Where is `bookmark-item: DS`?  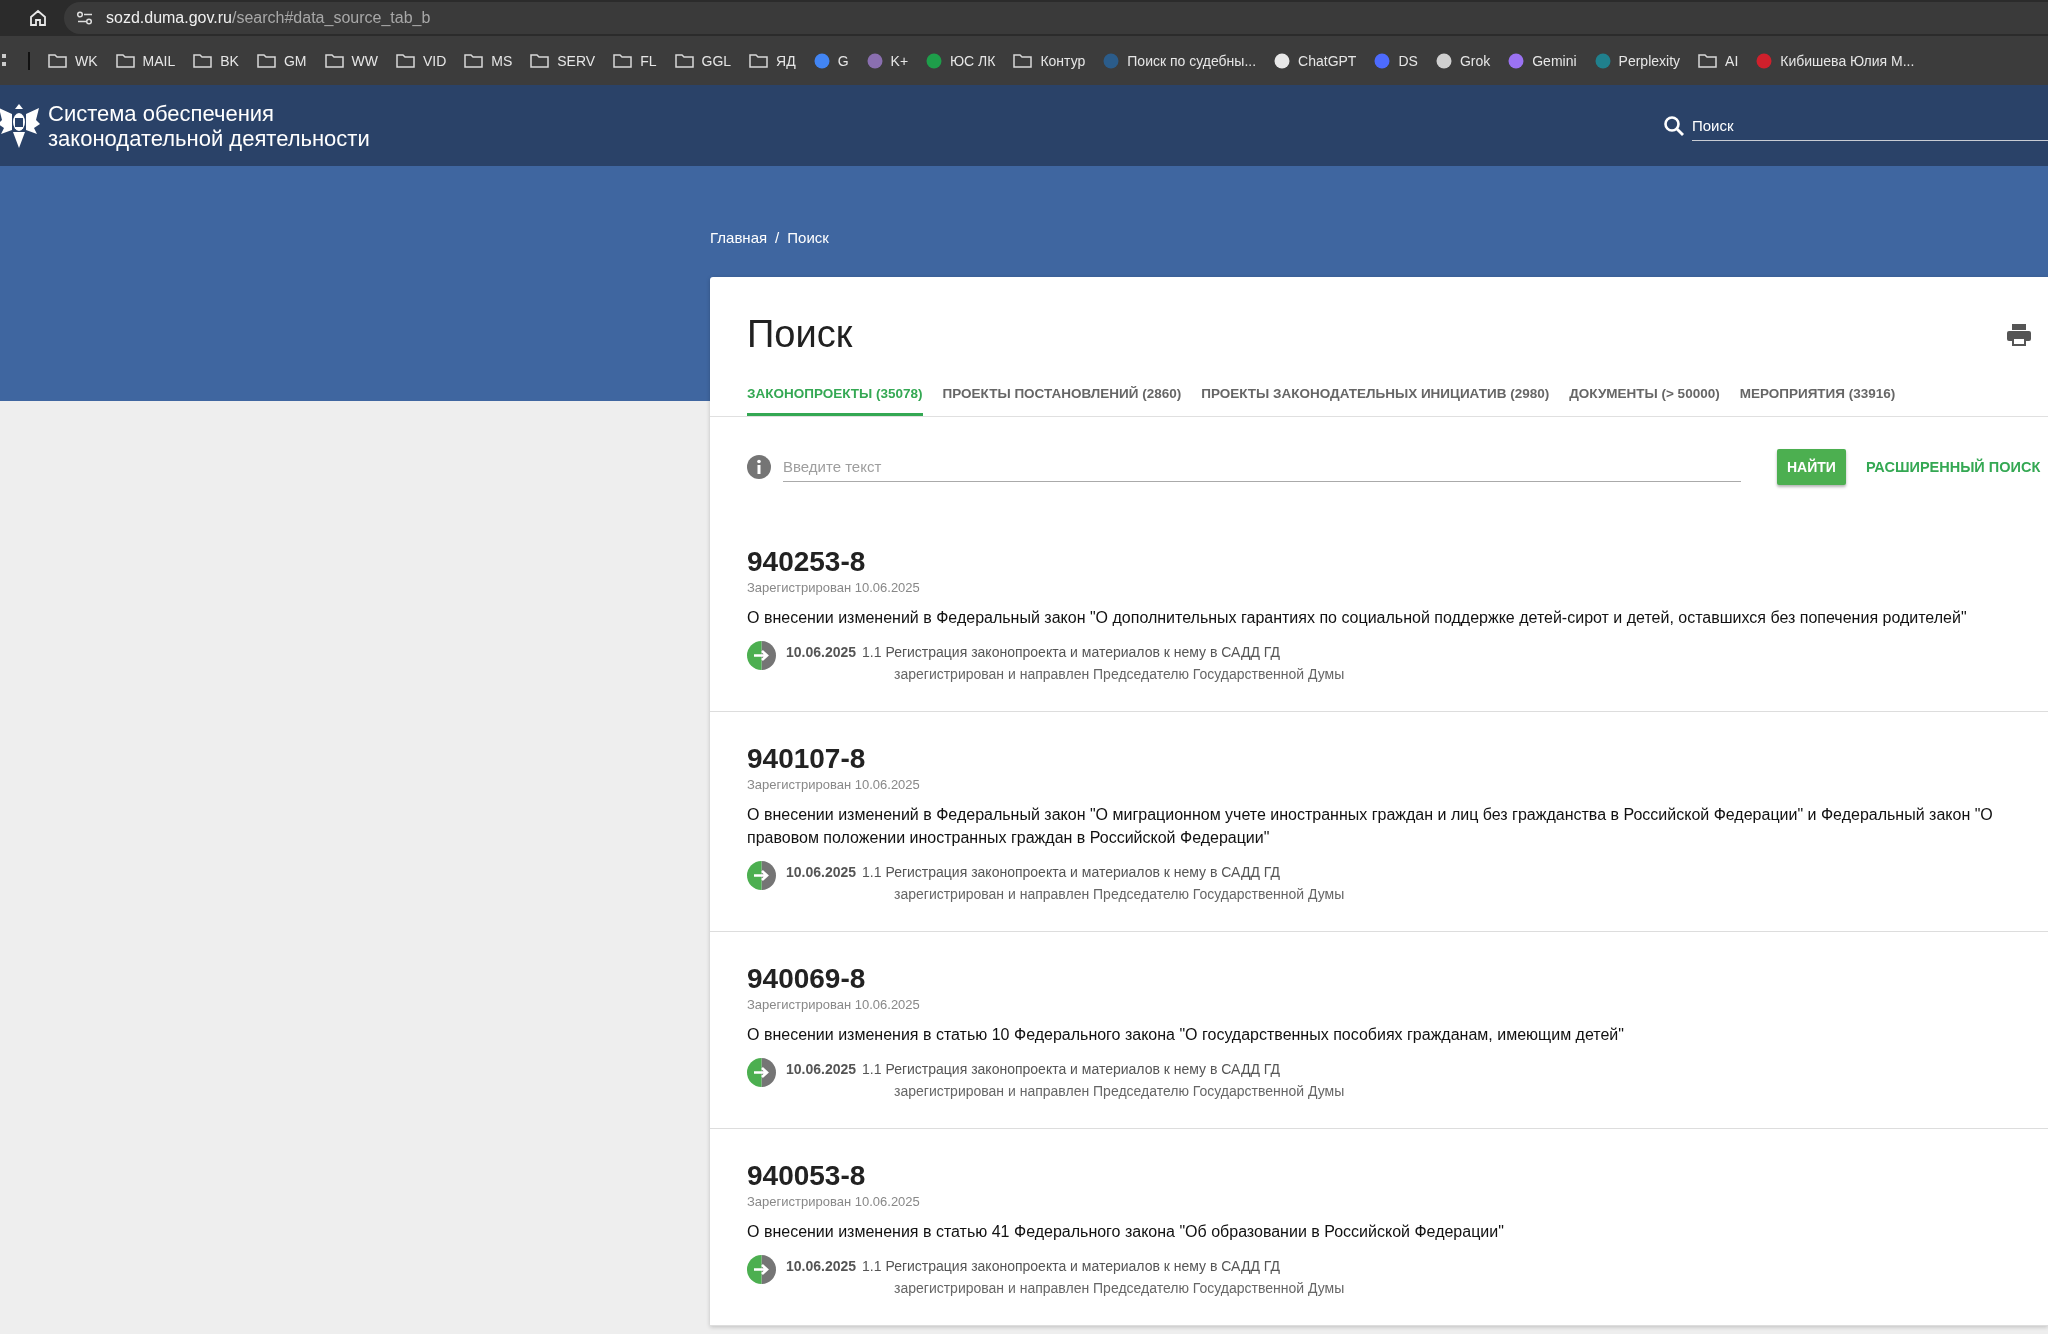
bookmark-item: DS is located at coordinates (1396, 60).